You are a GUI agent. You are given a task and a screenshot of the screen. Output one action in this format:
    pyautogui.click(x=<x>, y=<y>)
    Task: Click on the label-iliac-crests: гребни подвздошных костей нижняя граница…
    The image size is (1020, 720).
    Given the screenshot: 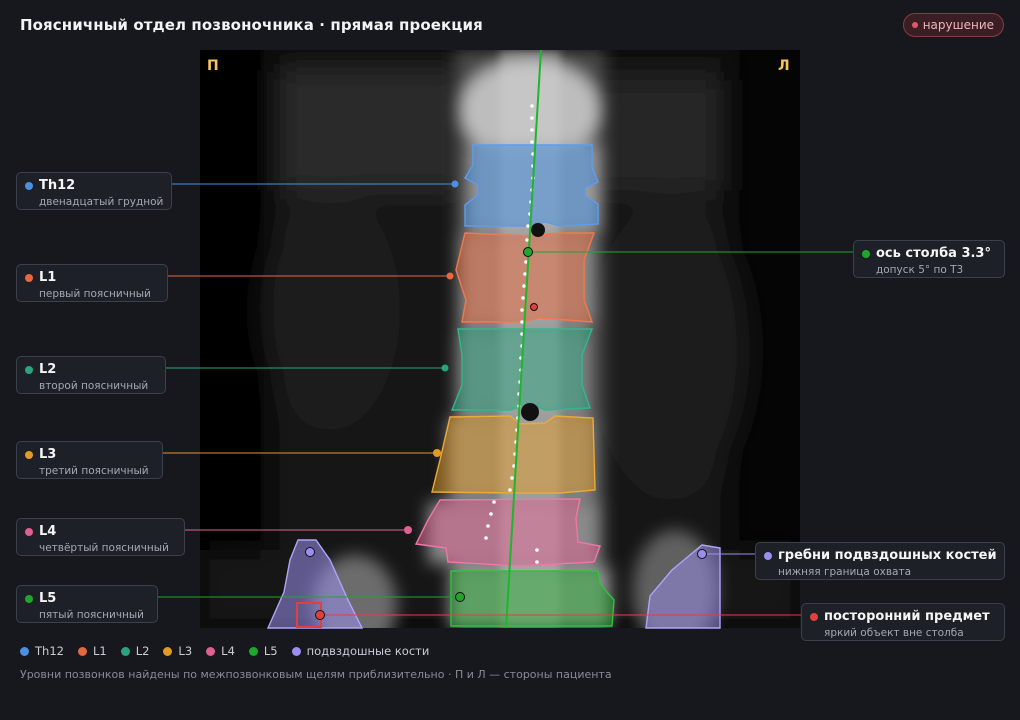 What is the action you would take?
    pyautogui.click(x=880, y=561)
    